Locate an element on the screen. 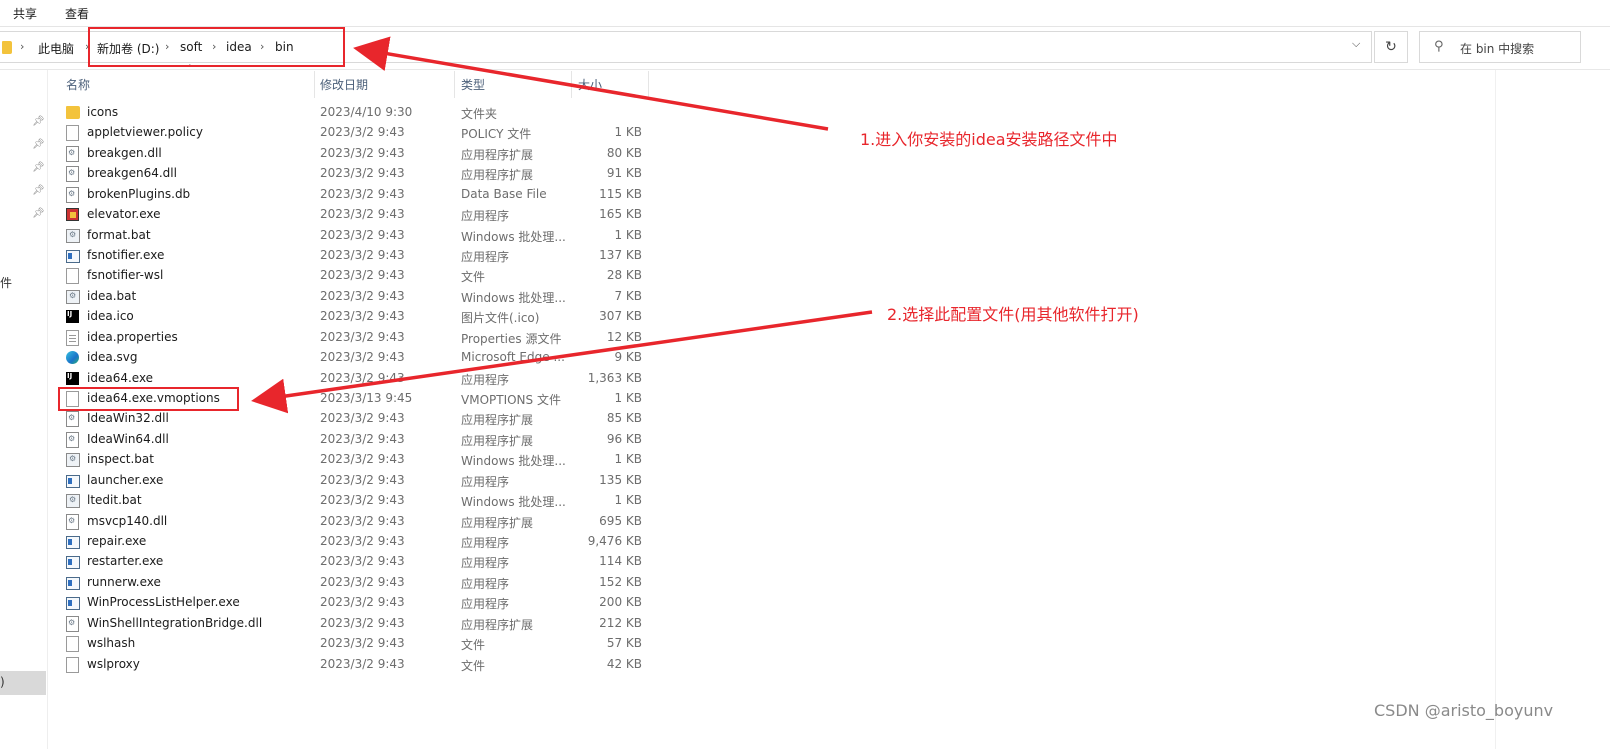  file-row: repair.exe 2023/3/2 9:43 应用程序 9,476 KB is located at coordinates (358, 542).